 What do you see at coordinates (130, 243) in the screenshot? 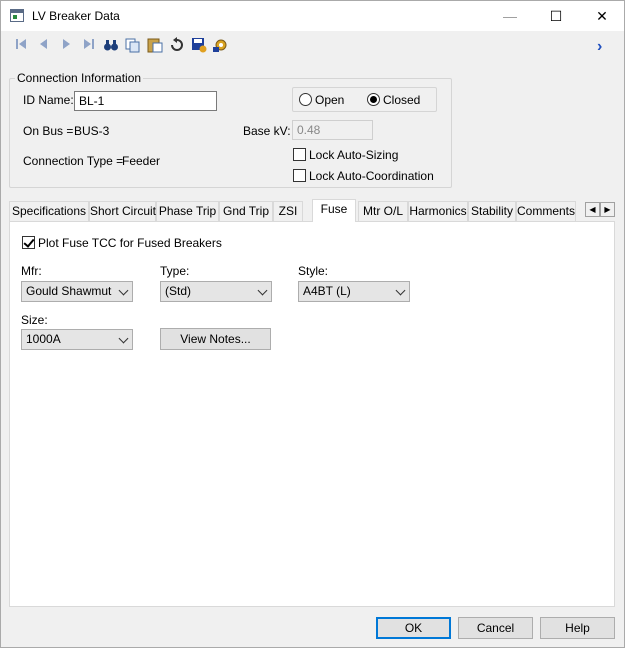
I see `plot-fuse-tcc-label: Plot Fuse TCC for Fused Breakers` at bounding box center [130, 243].